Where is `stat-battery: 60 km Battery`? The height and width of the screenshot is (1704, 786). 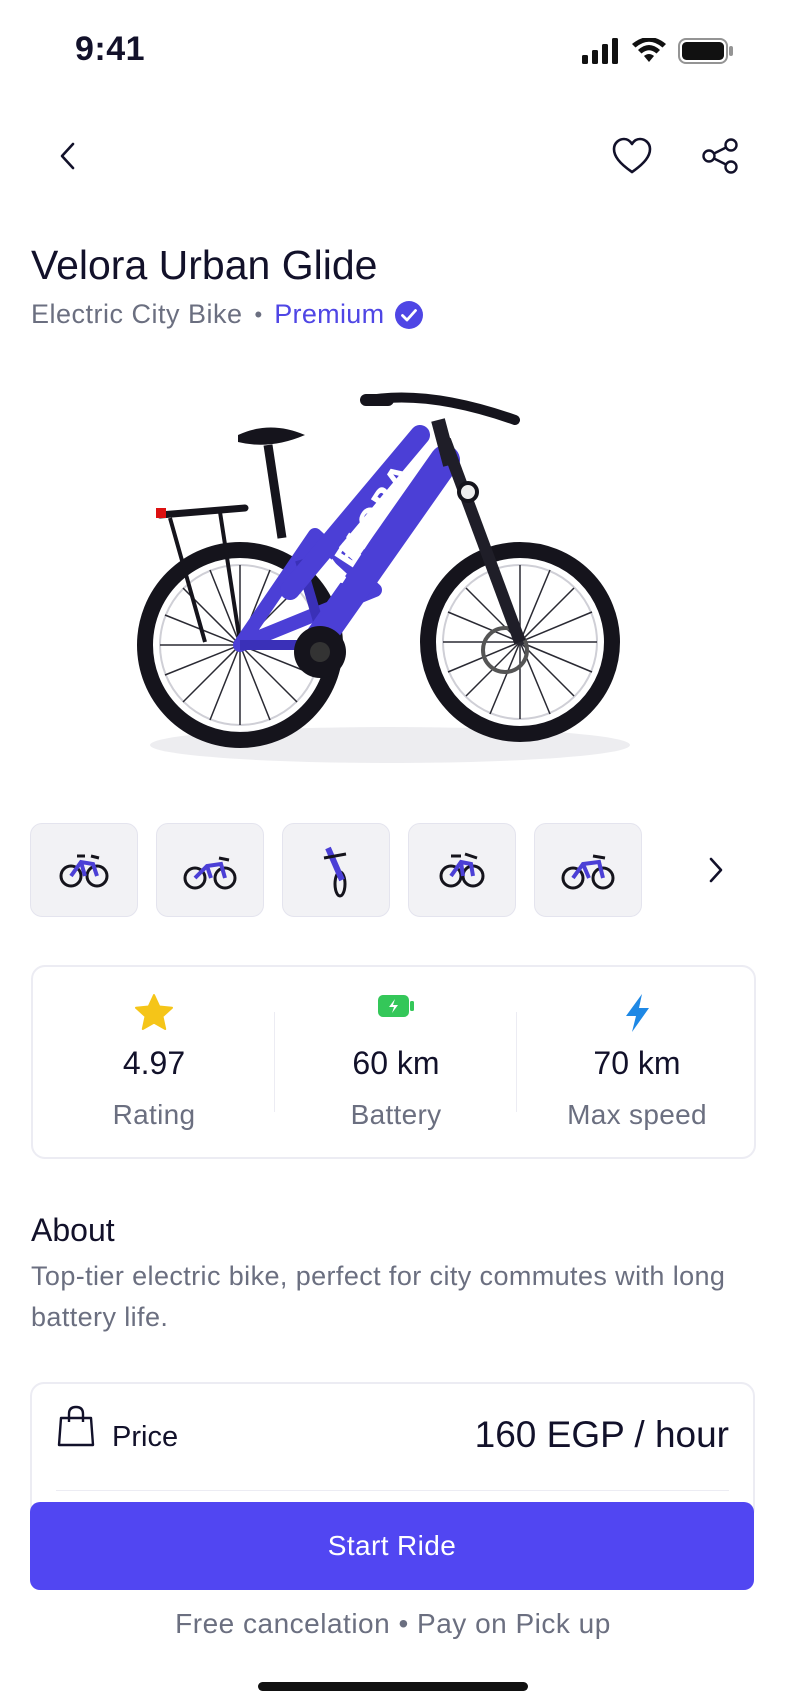 stat-battery: 60 km Battery is located at coordinates (396, 1064).